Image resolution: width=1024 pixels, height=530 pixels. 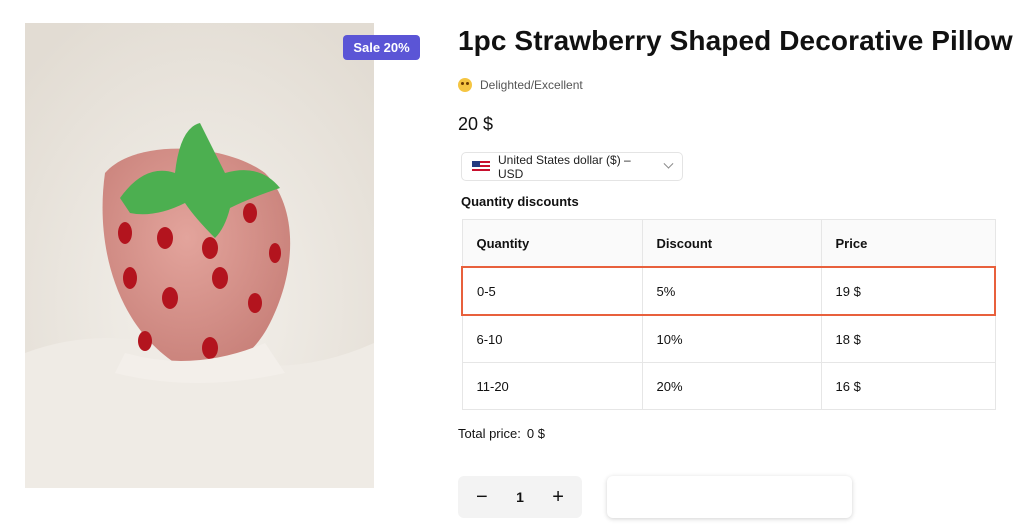 I want to click on table-row: 0-5 5% 19 $, so click(x=728, y=291).